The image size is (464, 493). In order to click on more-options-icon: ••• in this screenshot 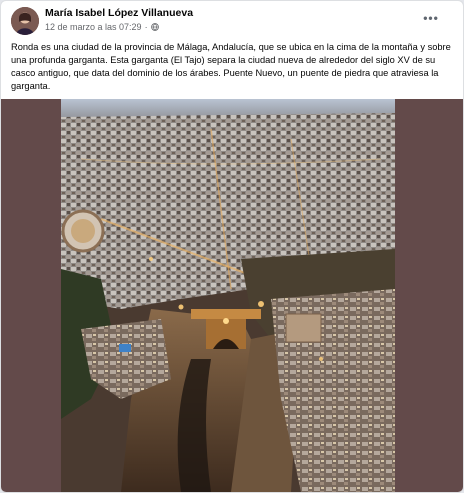, I will do `click(431, 18)`.